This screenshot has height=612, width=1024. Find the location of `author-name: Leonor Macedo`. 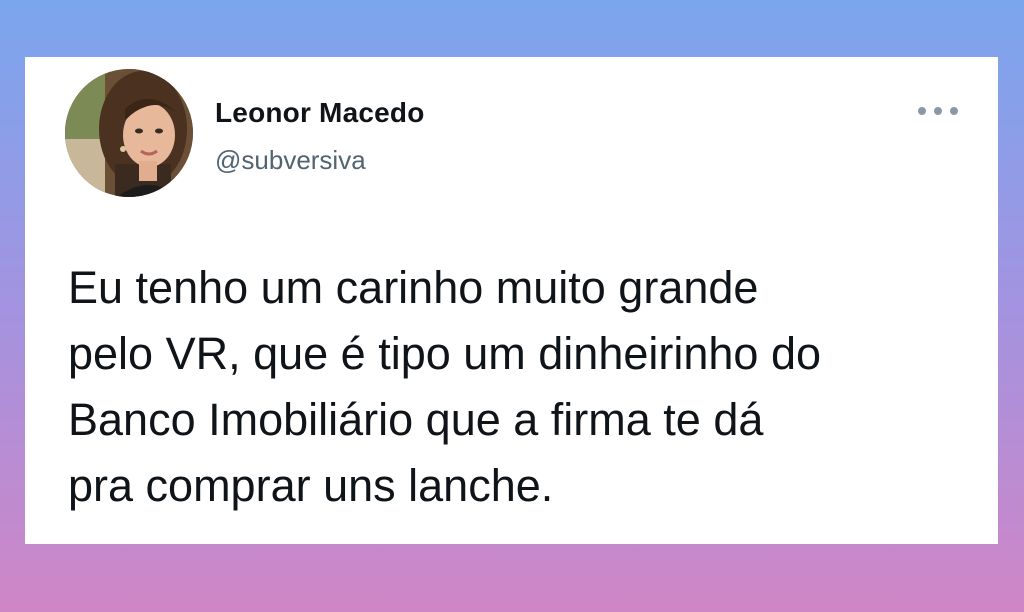

author-name: Leonor Macedo is located at coordinates (320, 113).